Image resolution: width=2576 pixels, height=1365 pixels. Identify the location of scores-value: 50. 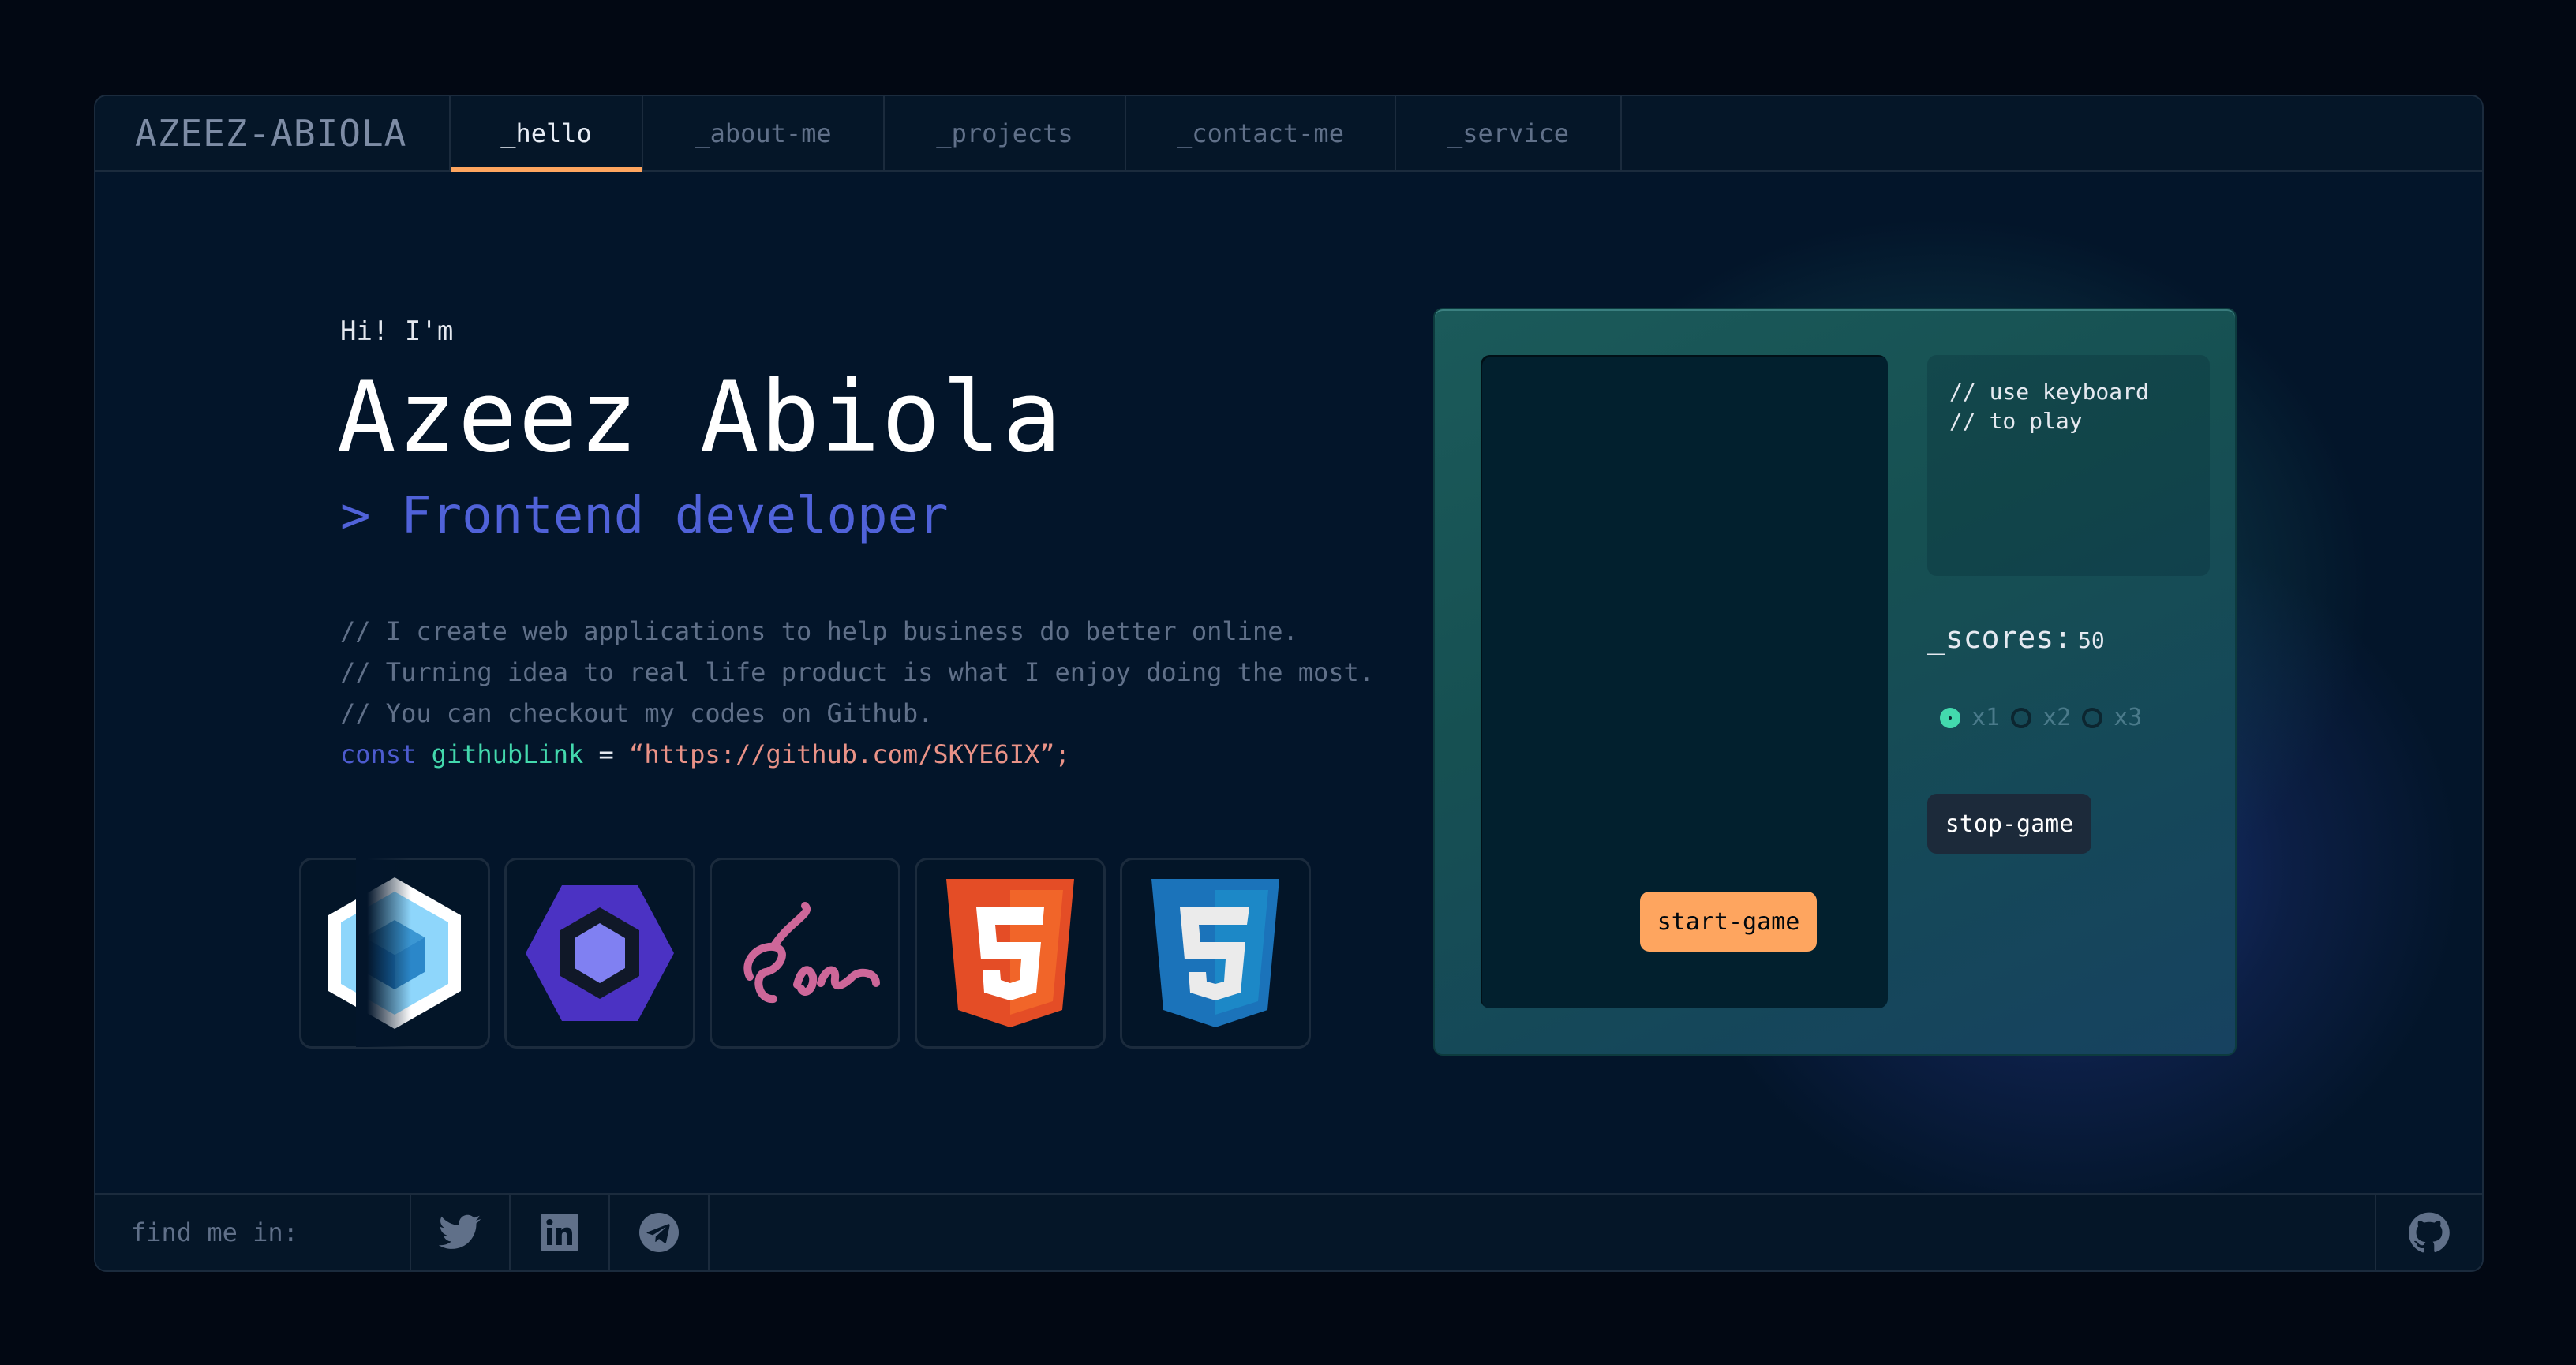
(2091, 640).